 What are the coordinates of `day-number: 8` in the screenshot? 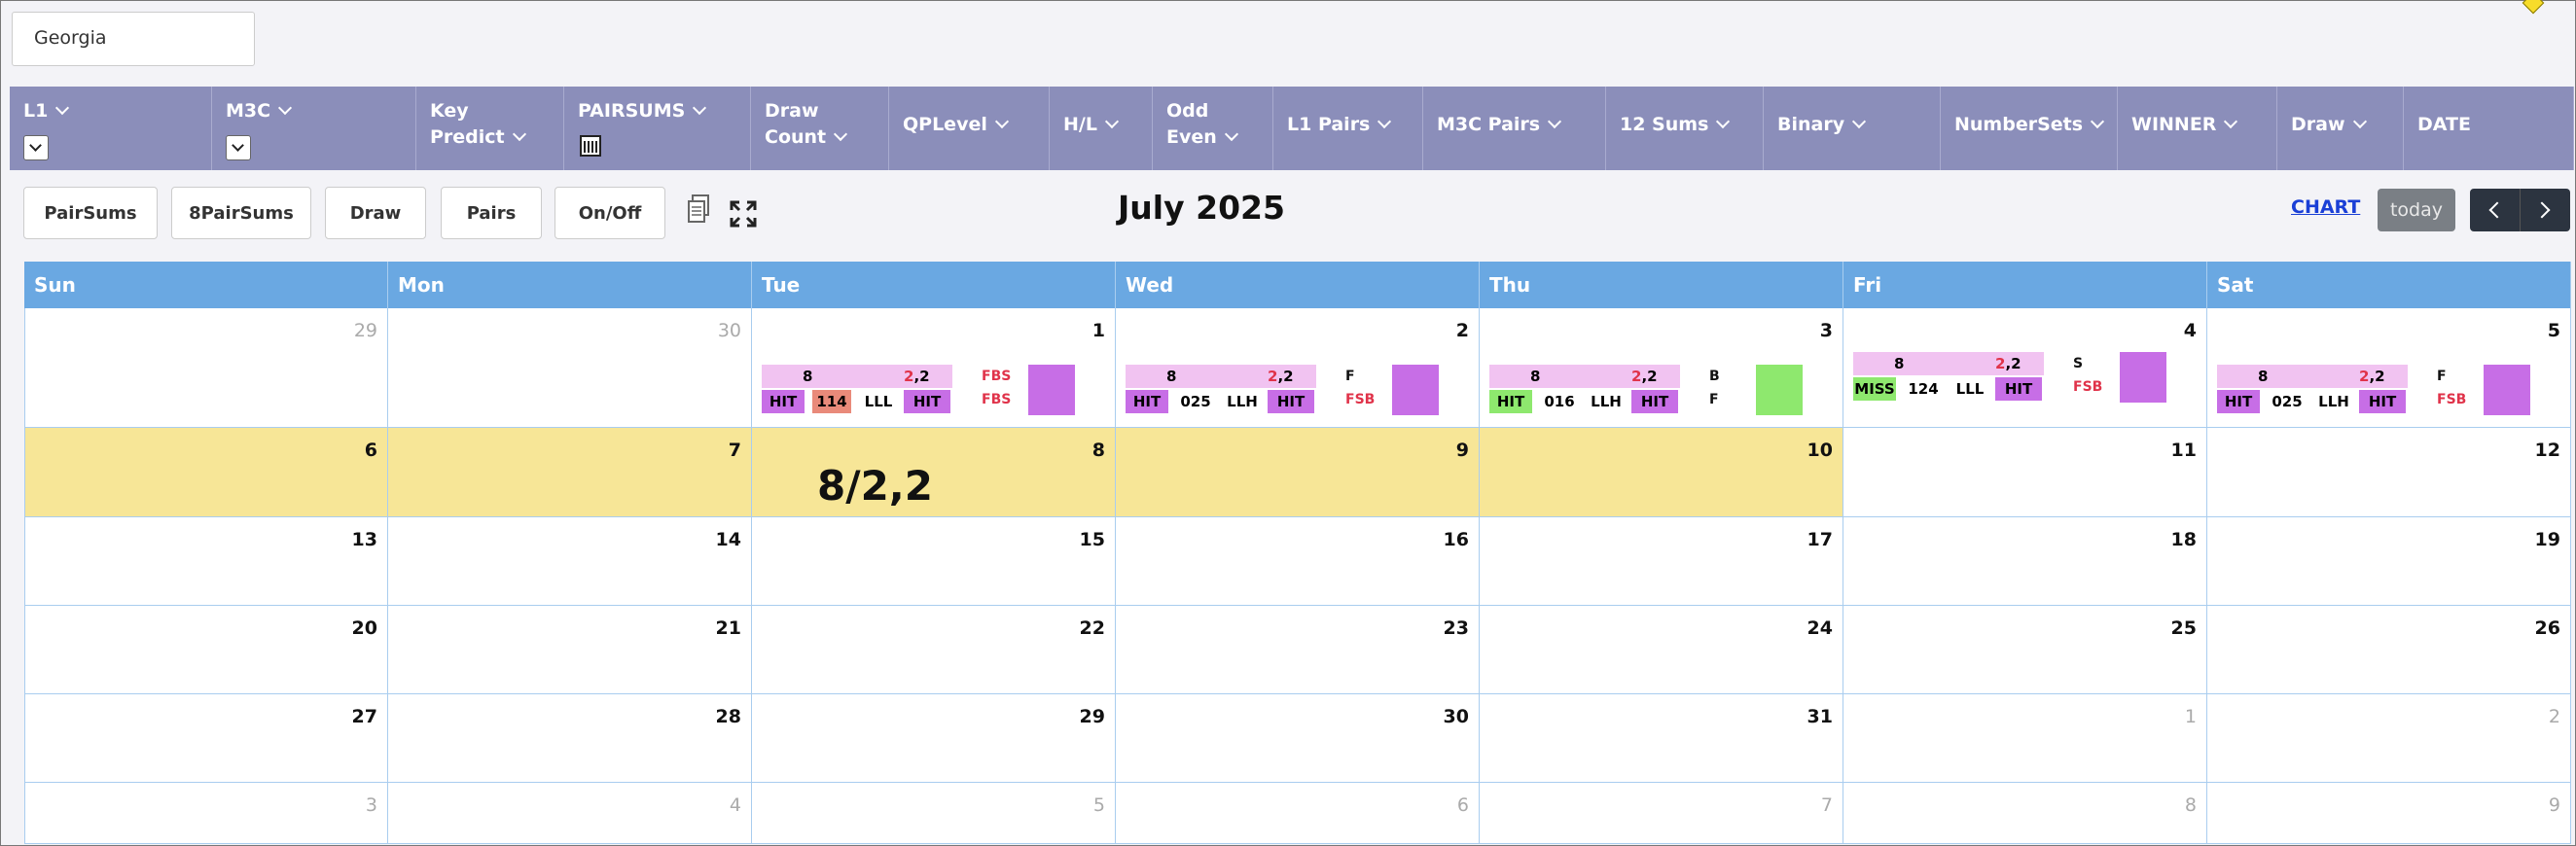 It's located at (2191, 805).